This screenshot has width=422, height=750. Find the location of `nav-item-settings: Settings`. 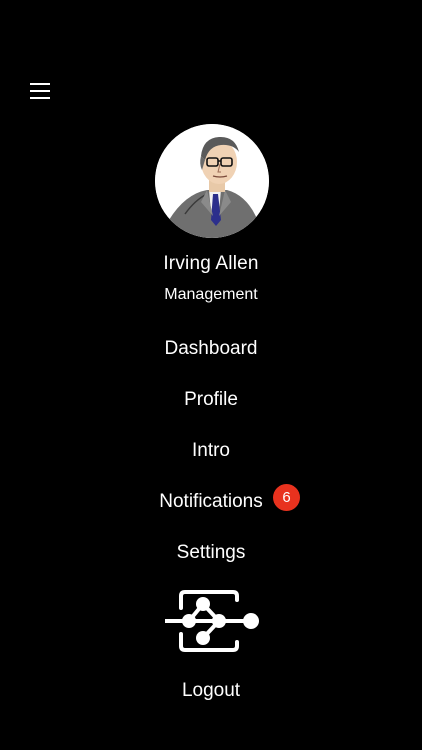

nav-item-settings: Settings is located at coordinates (211, 553).